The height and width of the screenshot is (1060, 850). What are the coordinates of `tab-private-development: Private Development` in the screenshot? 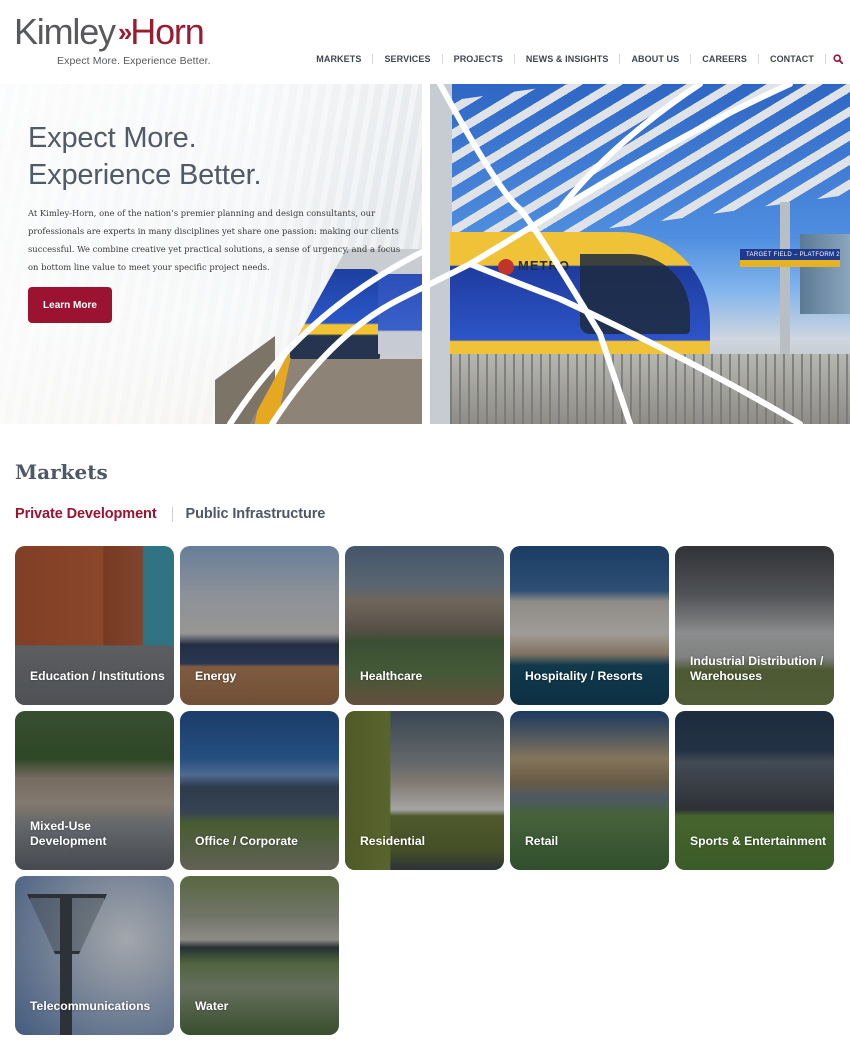 It's located at (86, 514).